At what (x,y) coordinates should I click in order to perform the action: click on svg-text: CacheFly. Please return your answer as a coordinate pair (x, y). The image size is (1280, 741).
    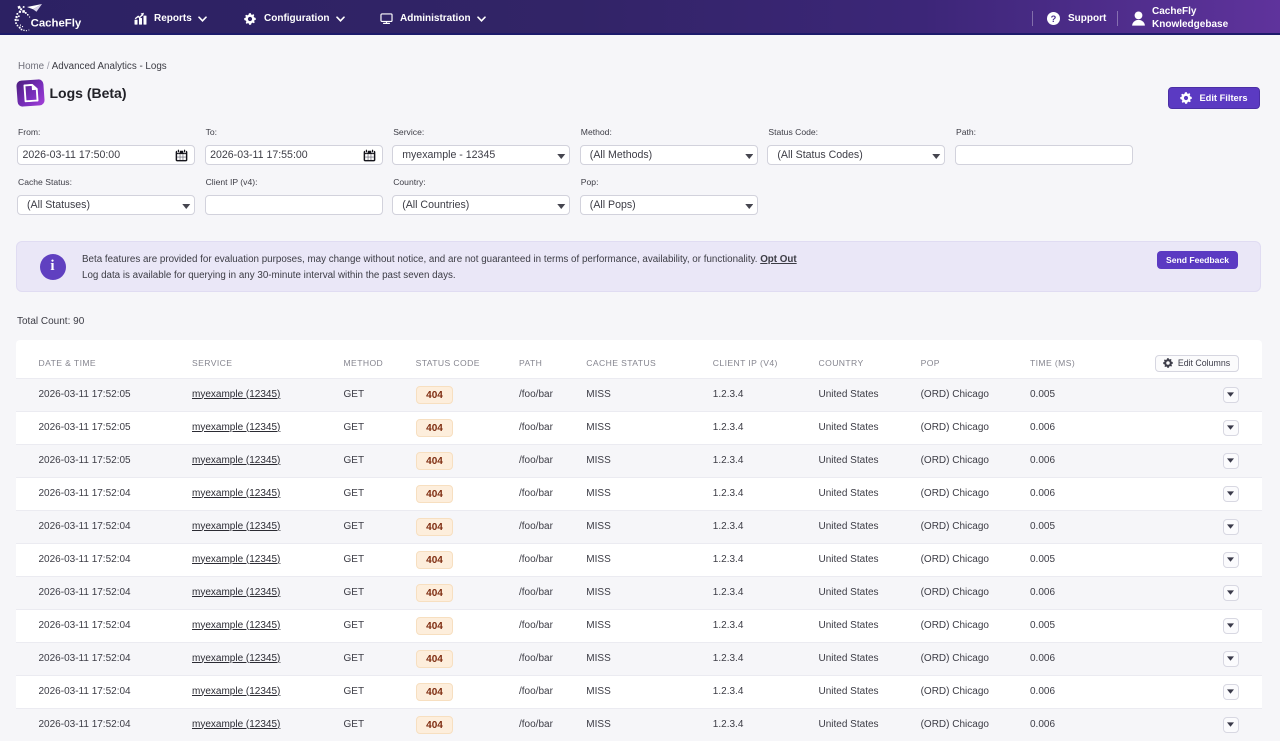
    Looking at the image, I should click on (56, 23).